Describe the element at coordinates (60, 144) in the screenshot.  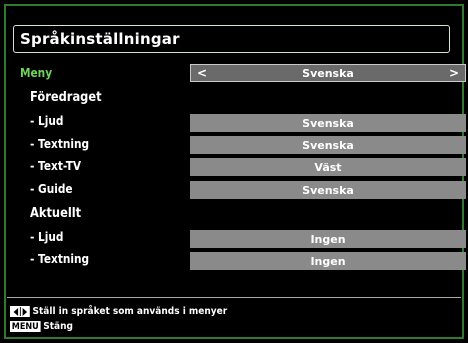
I see `preferred-subtitle-label: - Textning` at that location.